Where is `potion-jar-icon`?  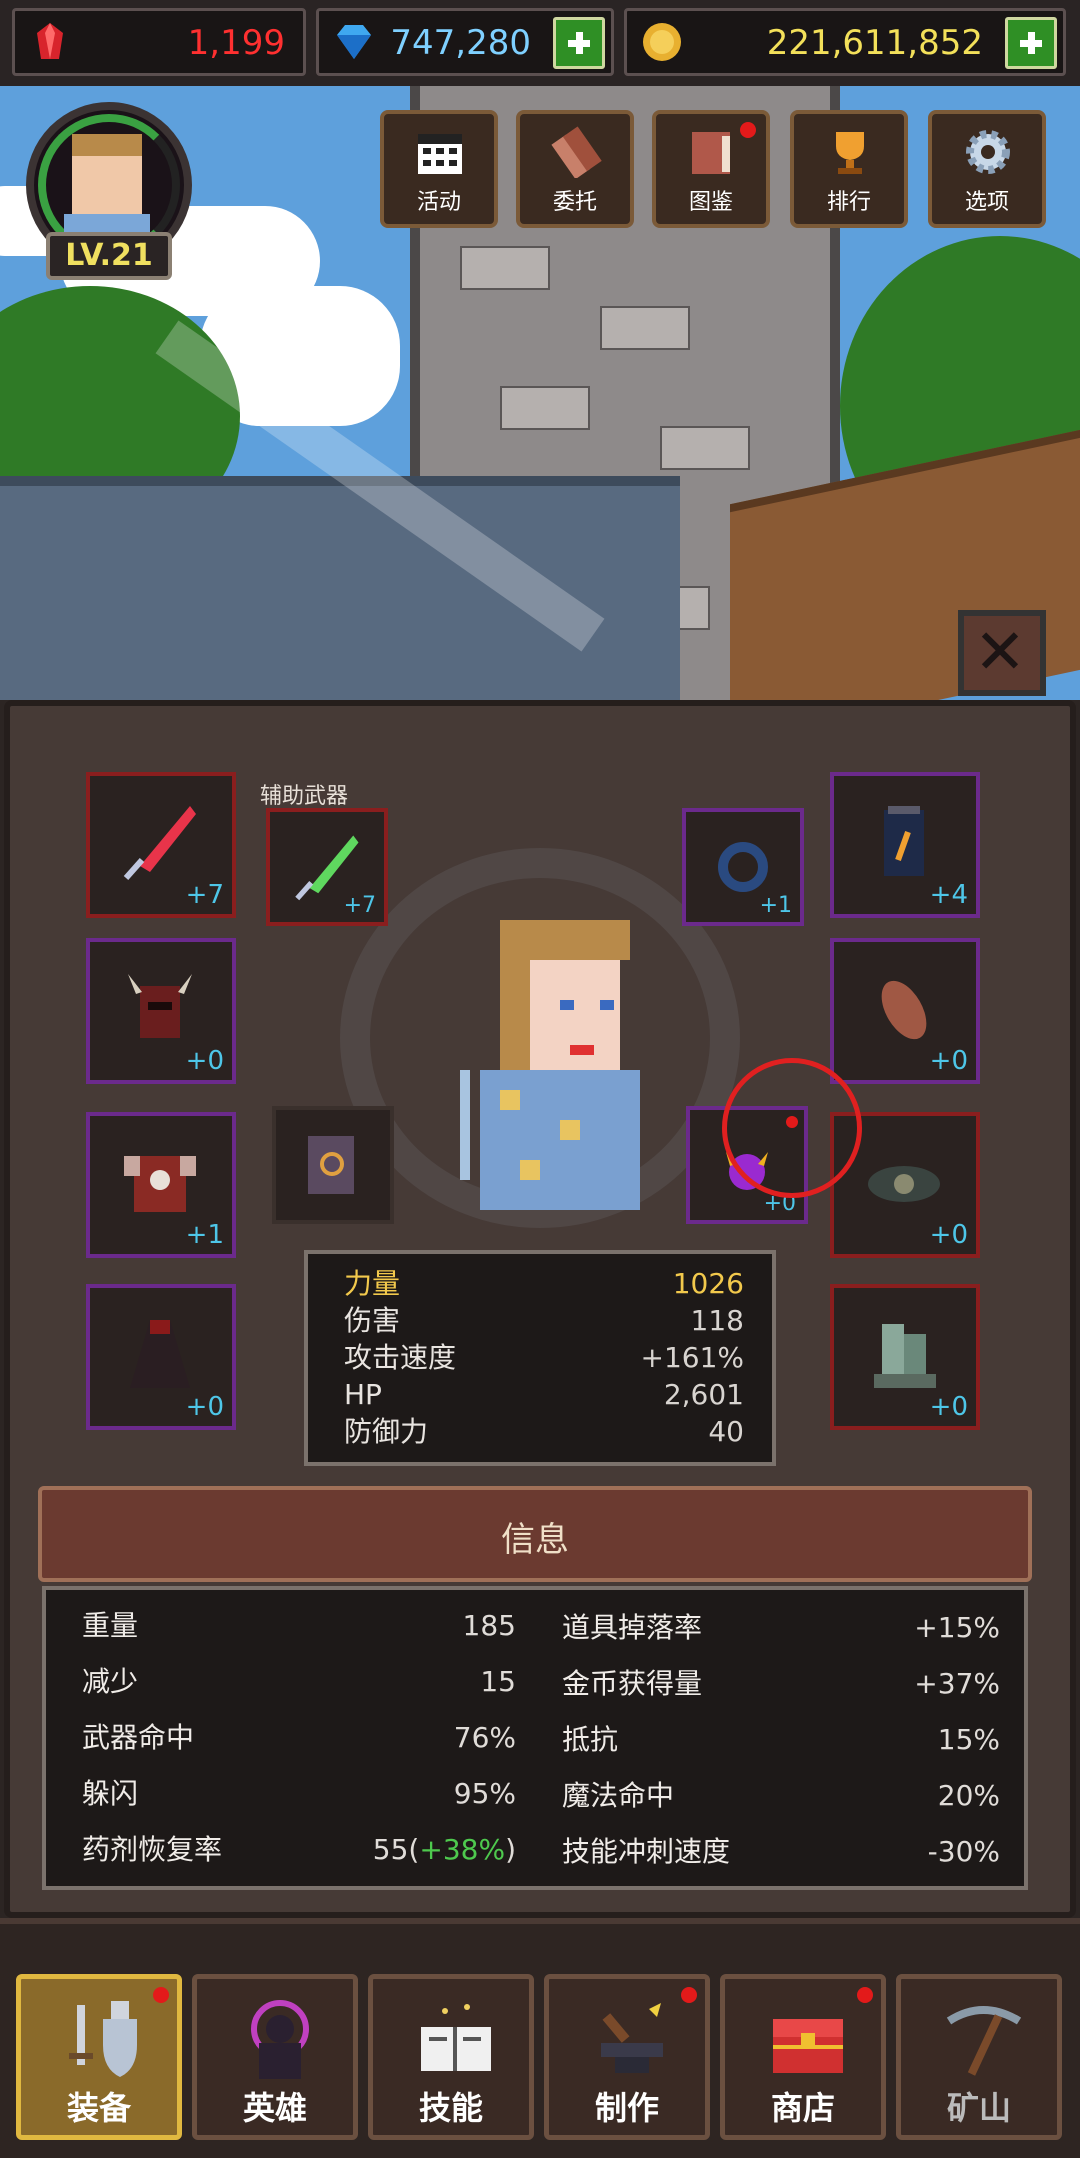 potion-jar-icon is located at coordinates (904, 841).